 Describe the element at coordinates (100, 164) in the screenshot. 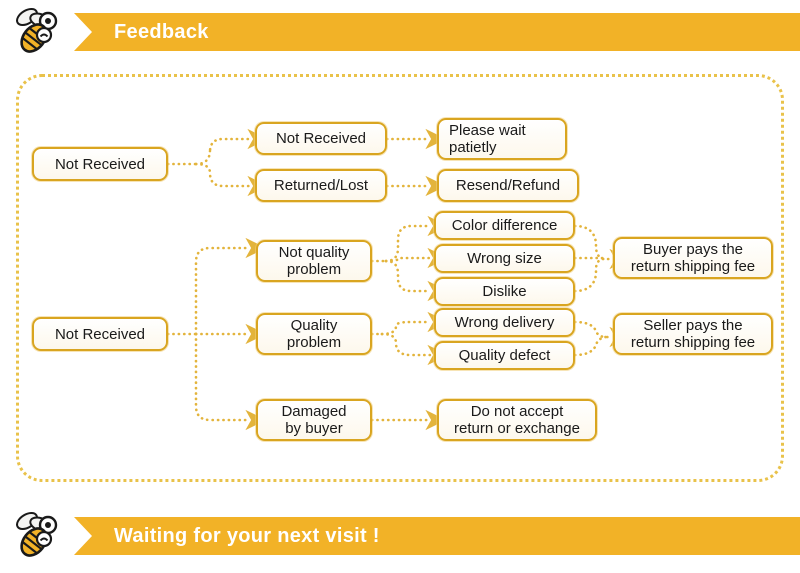

I see `node-root-not-received-1: Not Received` at that location.